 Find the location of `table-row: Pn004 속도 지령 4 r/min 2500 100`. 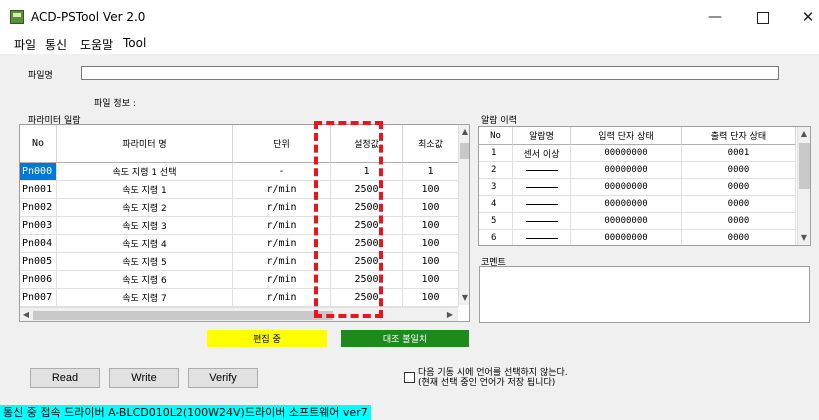

table-row: Pn004 속도 지령 4 r/min 2500 100 is located at coordinates (239, 244).